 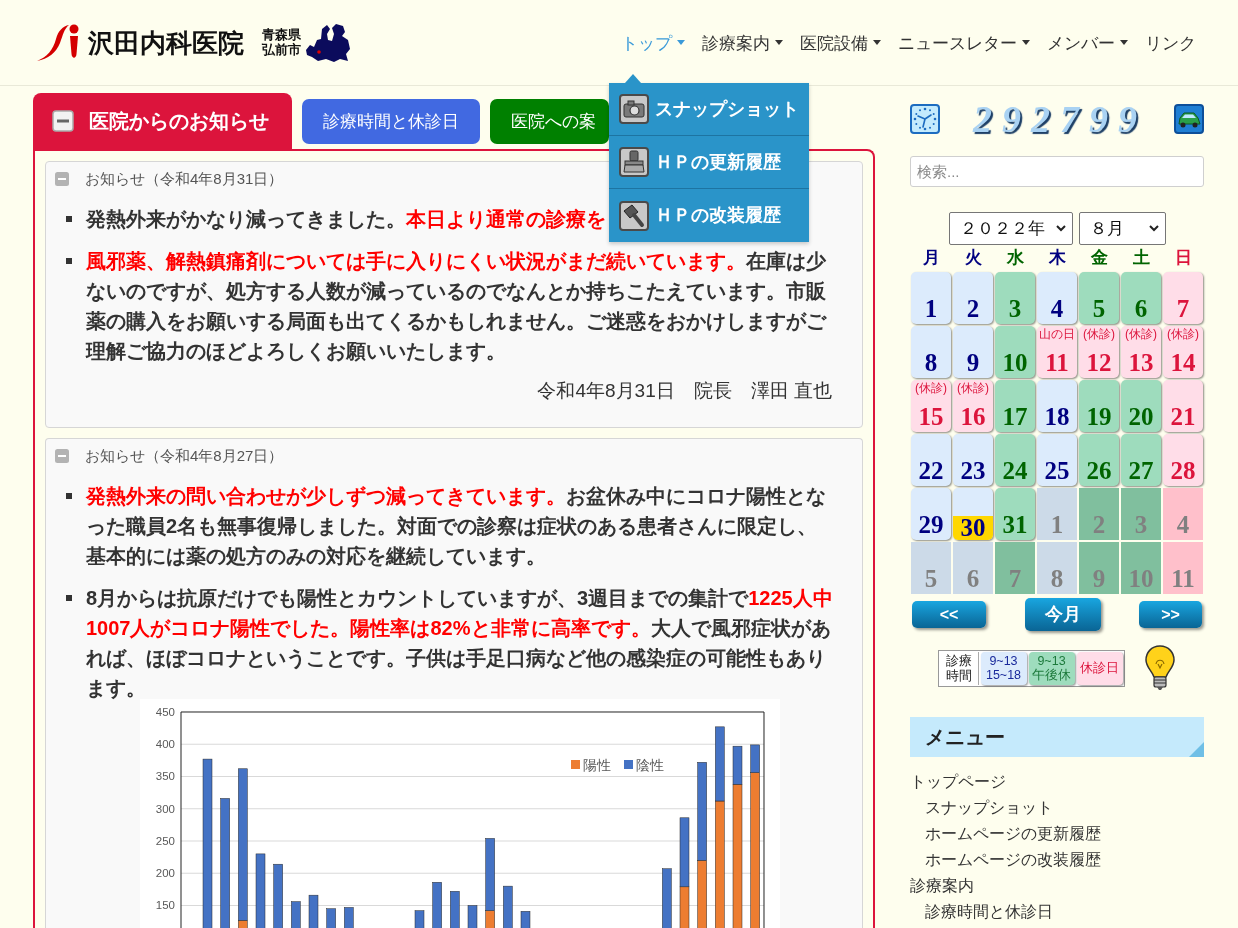 What do you see at coordinates (973, 580) in the screenshot?
I see `day-number: 6` at bounding box center [973, 580].